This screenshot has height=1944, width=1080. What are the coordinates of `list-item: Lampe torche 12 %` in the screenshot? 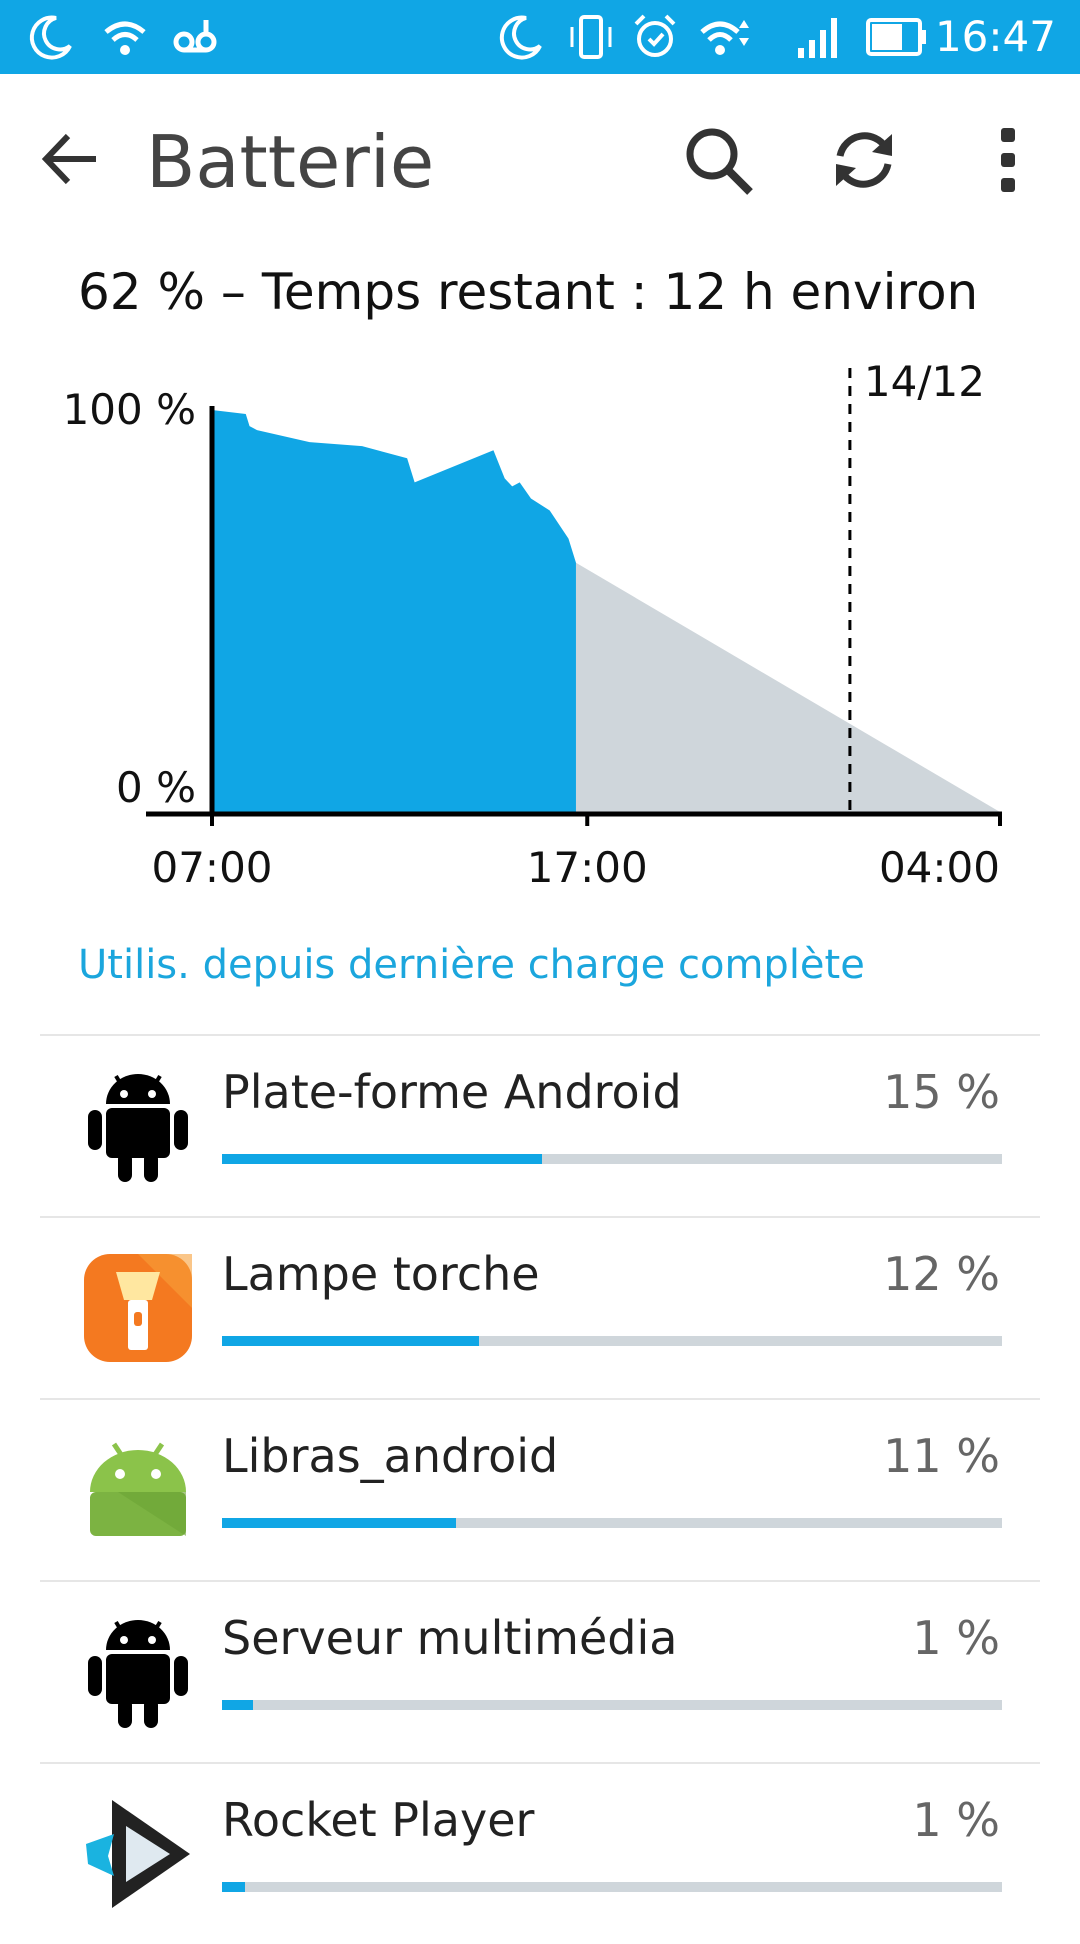 It's located at (540, 1307).